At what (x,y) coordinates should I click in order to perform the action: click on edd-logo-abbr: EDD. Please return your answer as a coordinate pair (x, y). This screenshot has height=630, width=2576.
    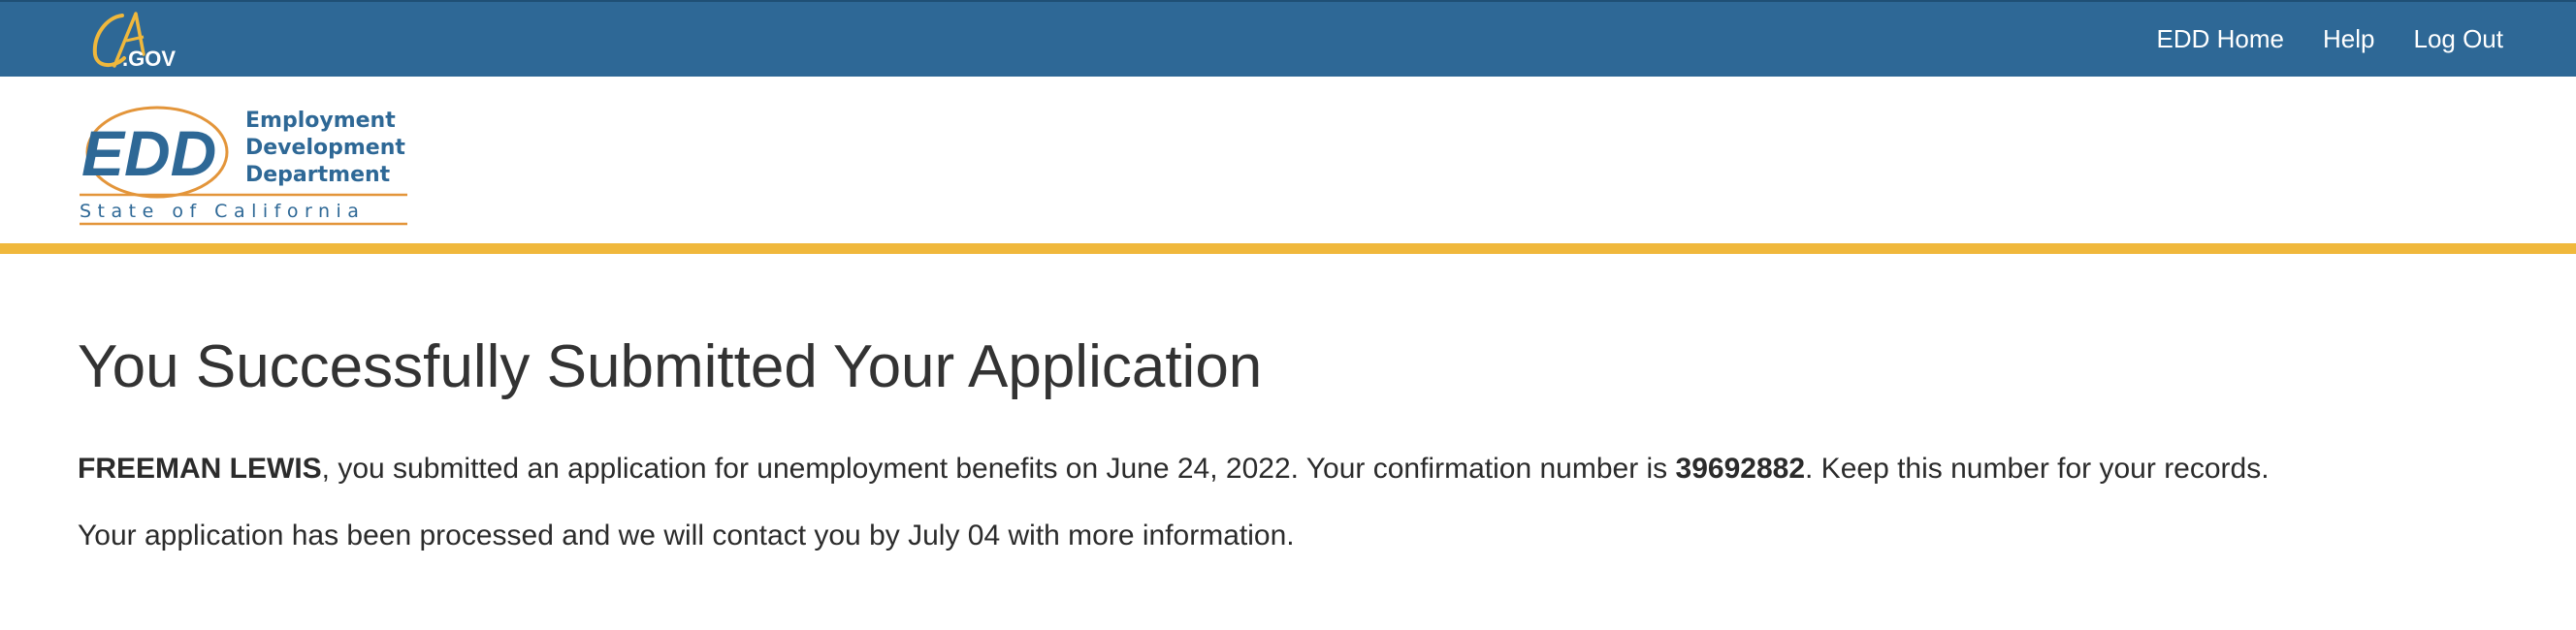
    Looking at the image, I should click on (148, 153).